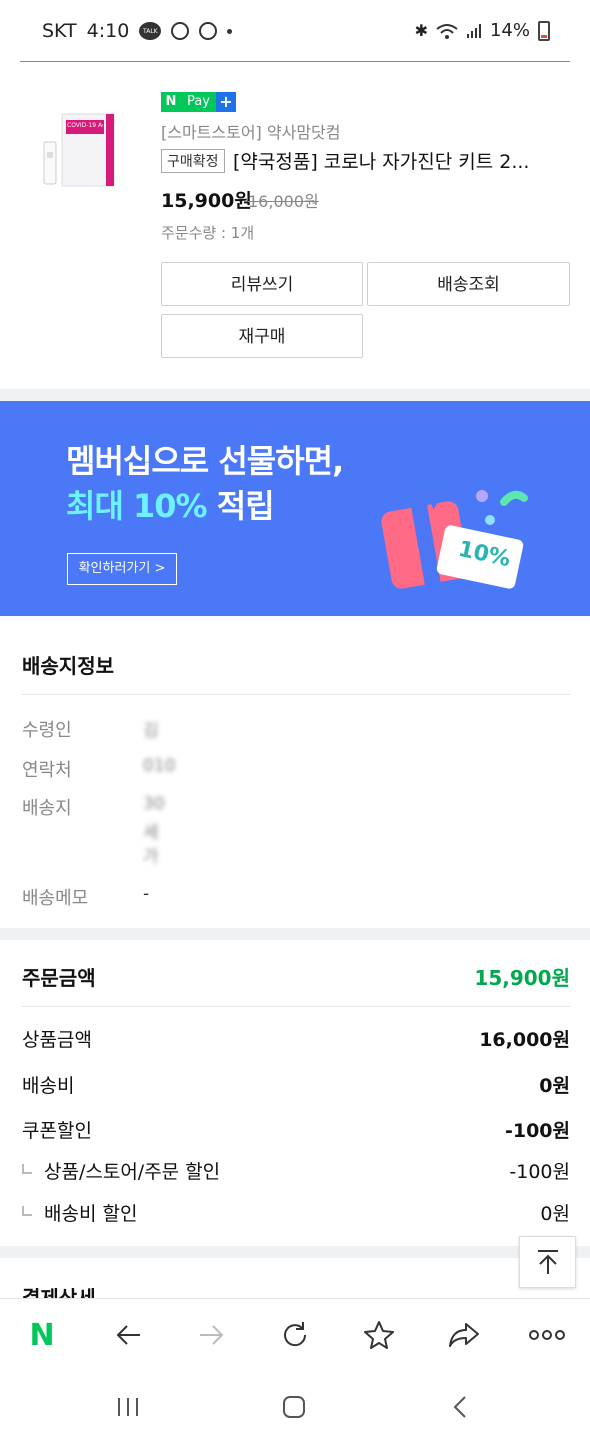 Image resolution: width=590 pixels, height=1440 pixels. What do you see at coordinates (464, 1335) in the screenshot?
I see `share-icon` at bounding box center [464, 1335].